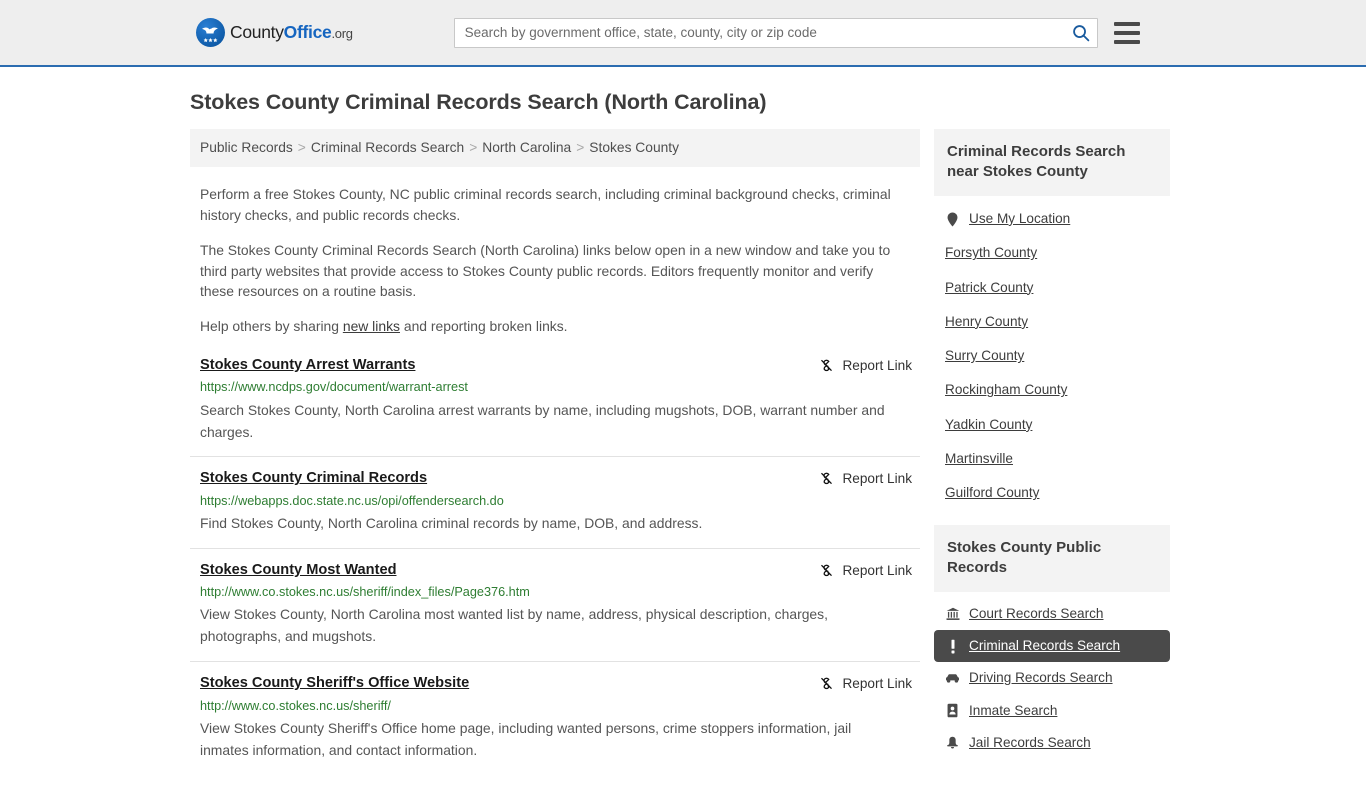 The width and height of the screenshot is (1366, 787). I want to click on result-title-link: Stokes County Most Wanted, so click(298, 570).